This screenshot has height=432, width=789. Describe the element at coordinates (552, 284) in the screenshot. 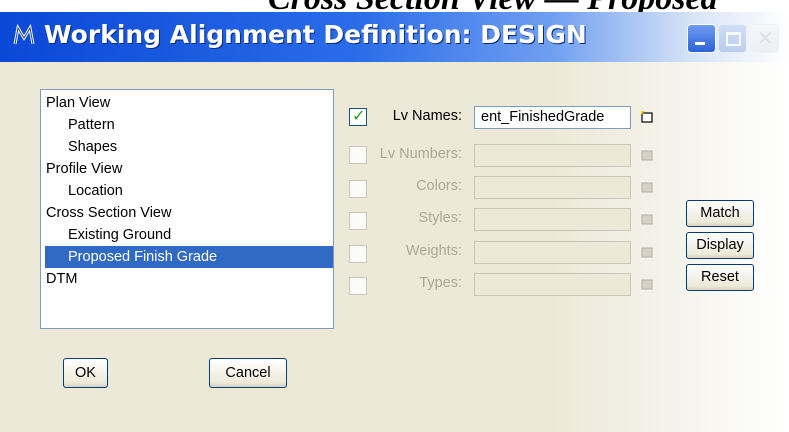

I see `types-field` at that location.